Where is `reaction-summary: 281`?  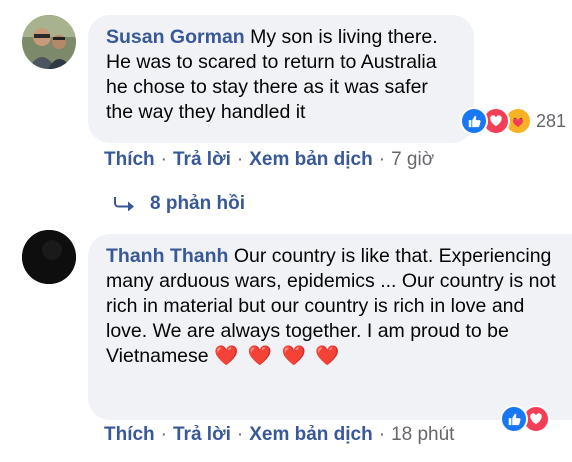
reaction-summary: 281 is located at coordinates (513, 121).